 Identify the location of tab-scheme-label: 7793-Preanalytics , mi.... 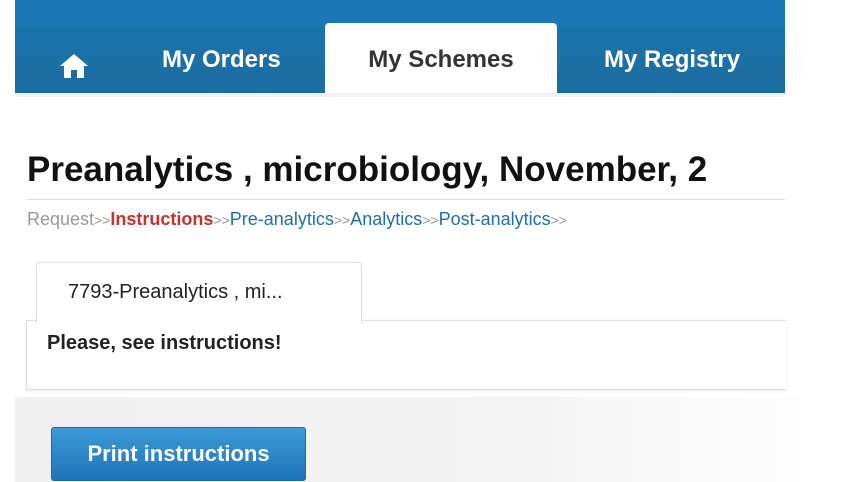
(175, 292).